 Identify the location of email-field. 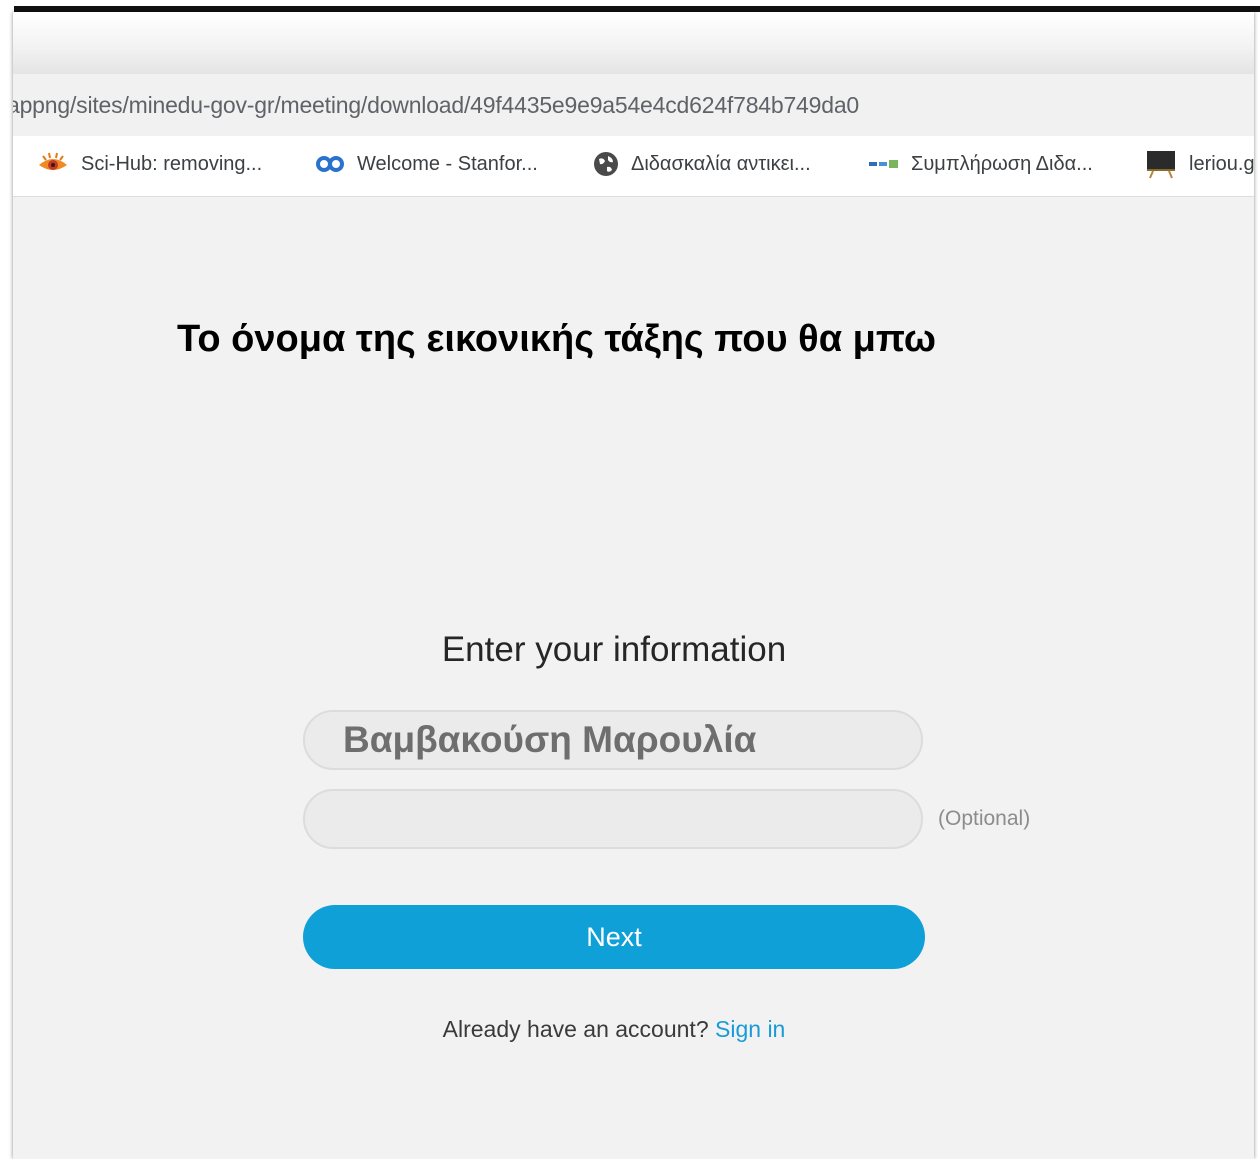
(613, 819).